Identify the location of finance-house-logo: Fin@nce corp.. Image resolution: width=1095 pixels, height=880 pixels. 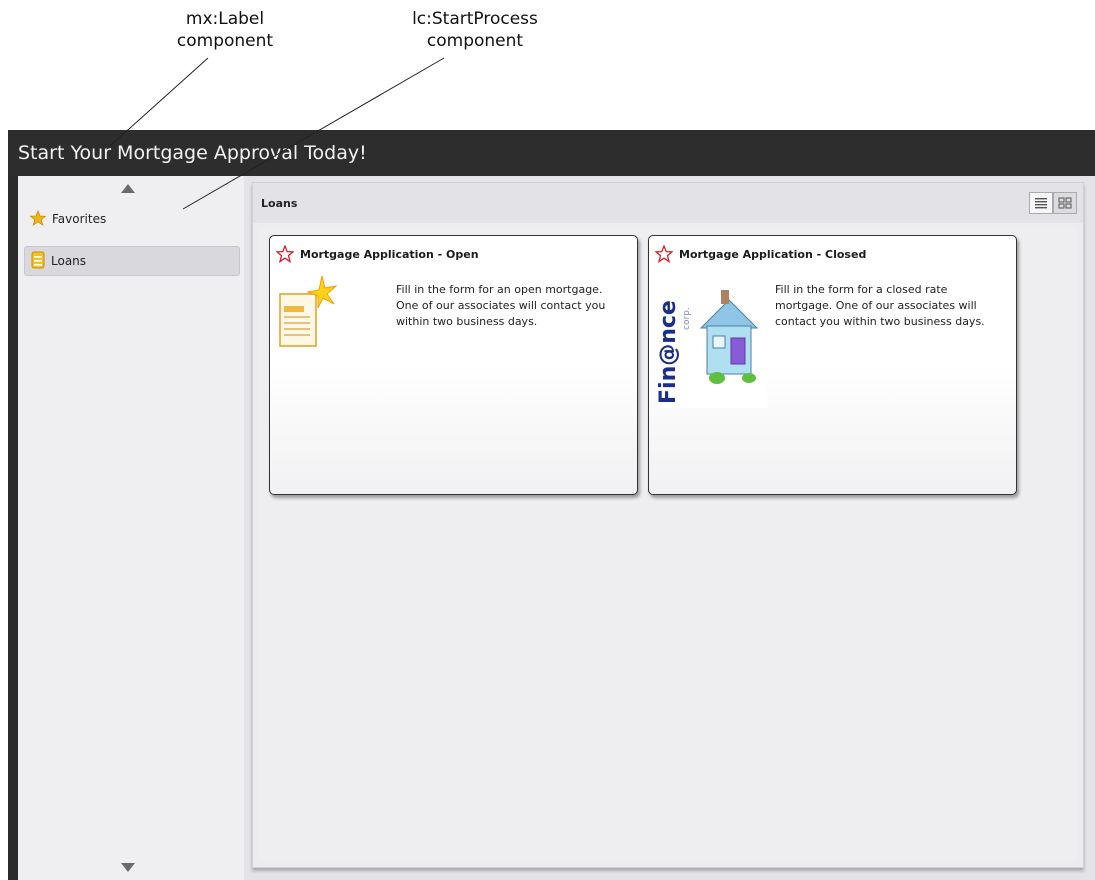
(711, 343).